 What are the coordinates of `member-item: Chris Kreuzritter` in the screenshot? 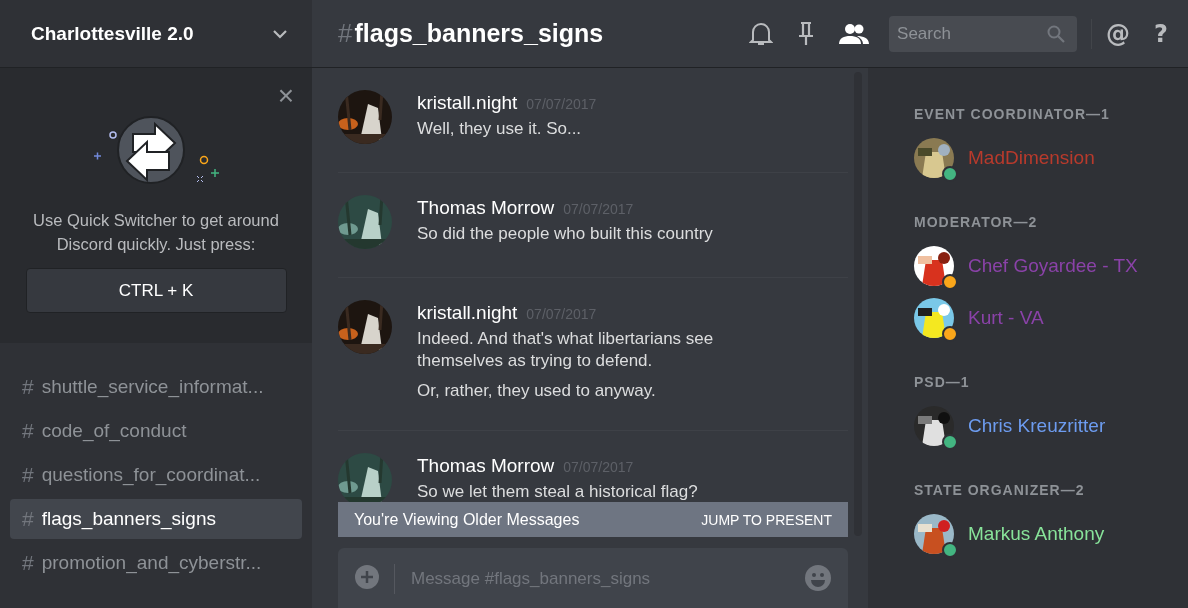 It's located at (1041, 426).